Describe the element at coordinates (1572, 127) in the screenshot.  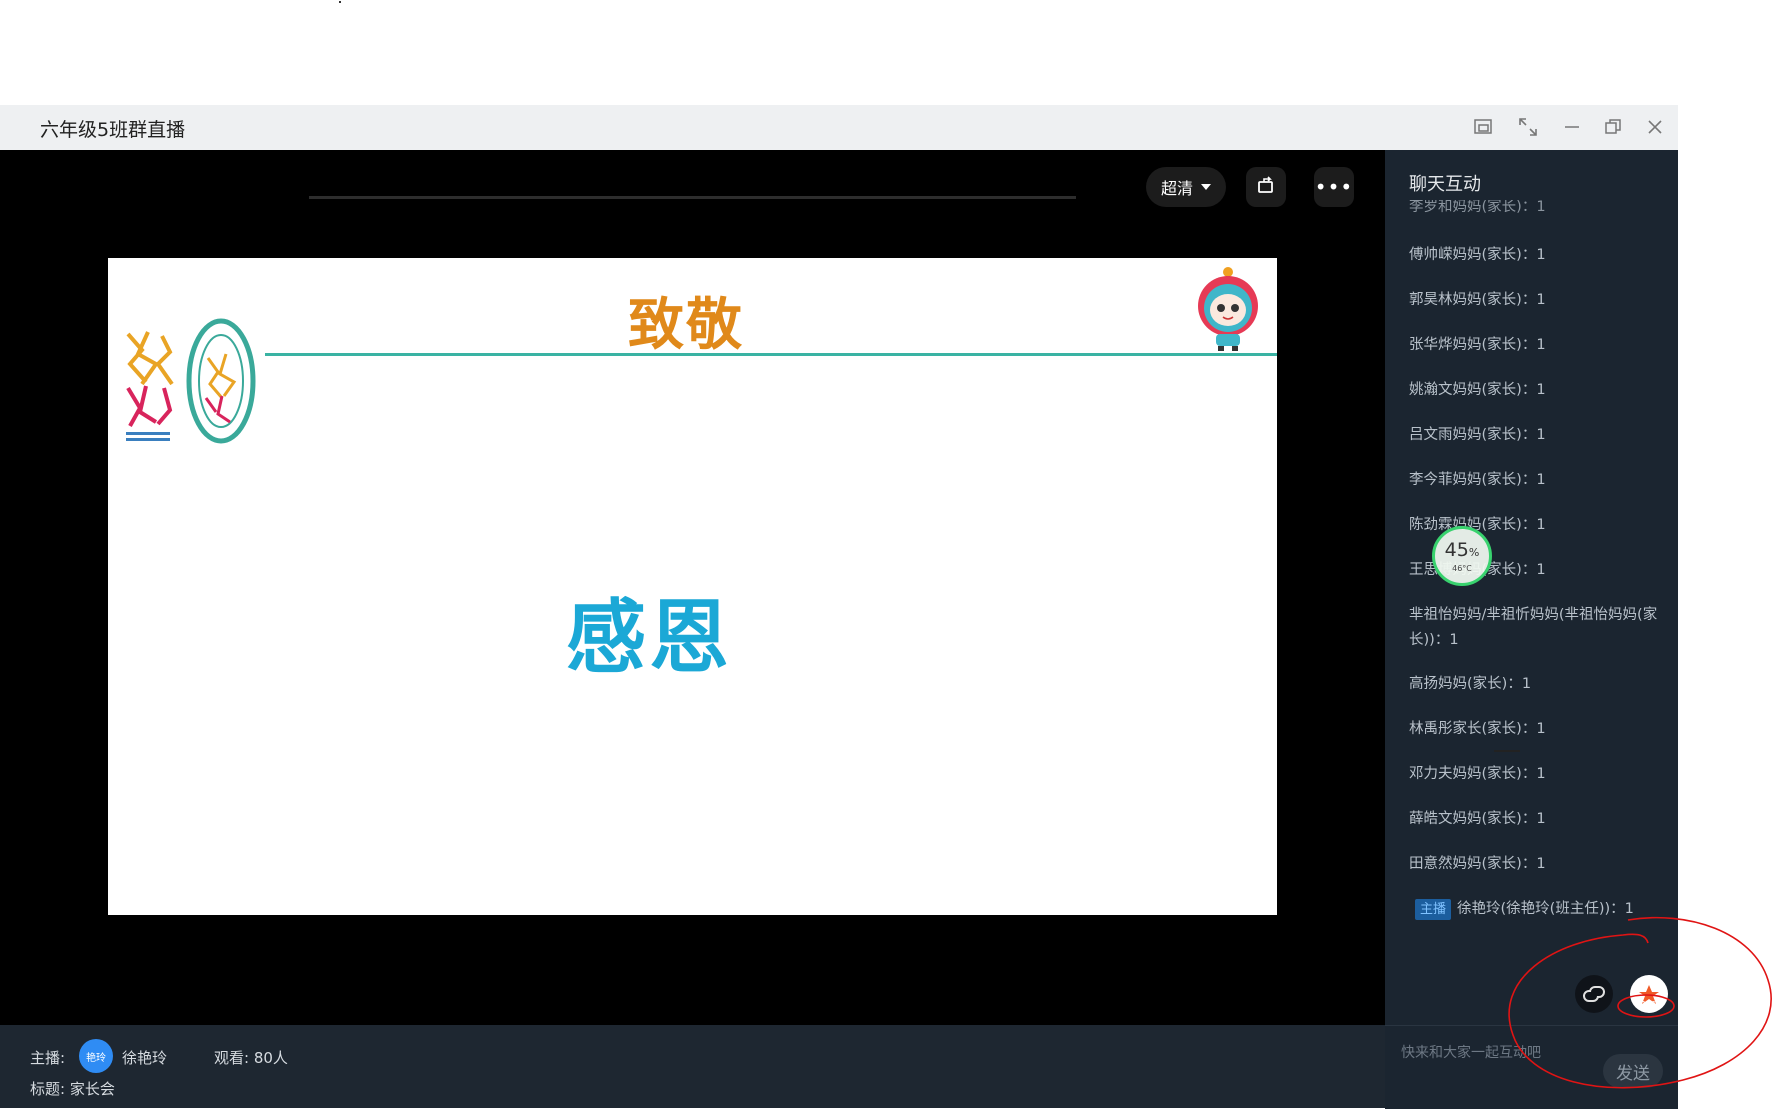
I see `minimize-icon` at that location.